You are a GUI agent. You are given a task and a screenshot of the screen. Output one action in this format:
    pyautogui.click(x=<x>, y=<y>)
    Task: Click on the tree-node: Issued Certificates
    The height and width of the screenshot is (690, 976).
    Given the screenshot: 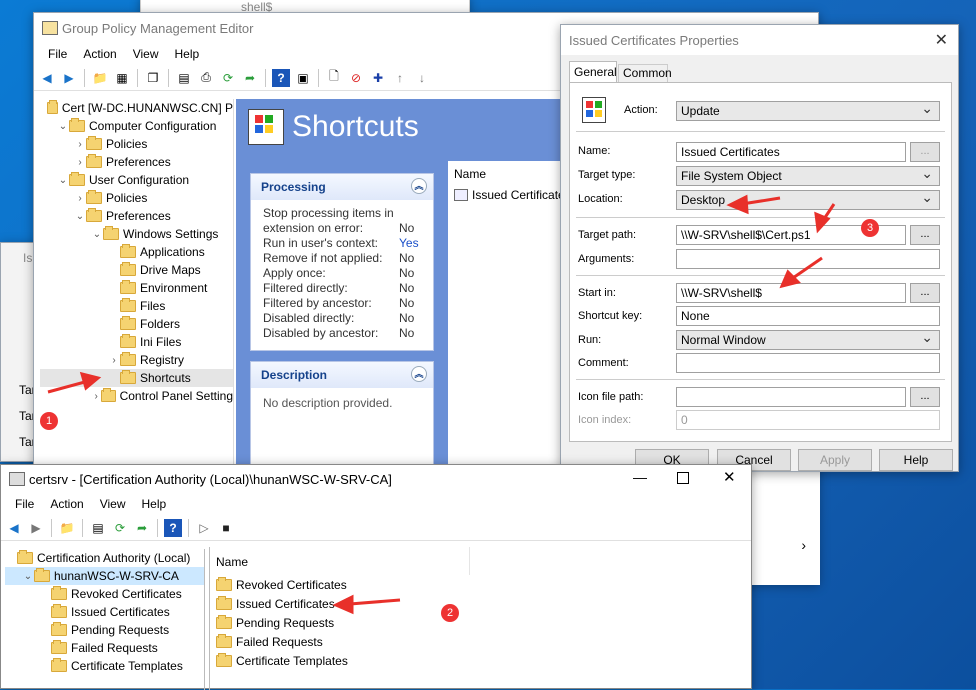 What is the action you would take?
    pyautogui.click(x=104, y=612)
    